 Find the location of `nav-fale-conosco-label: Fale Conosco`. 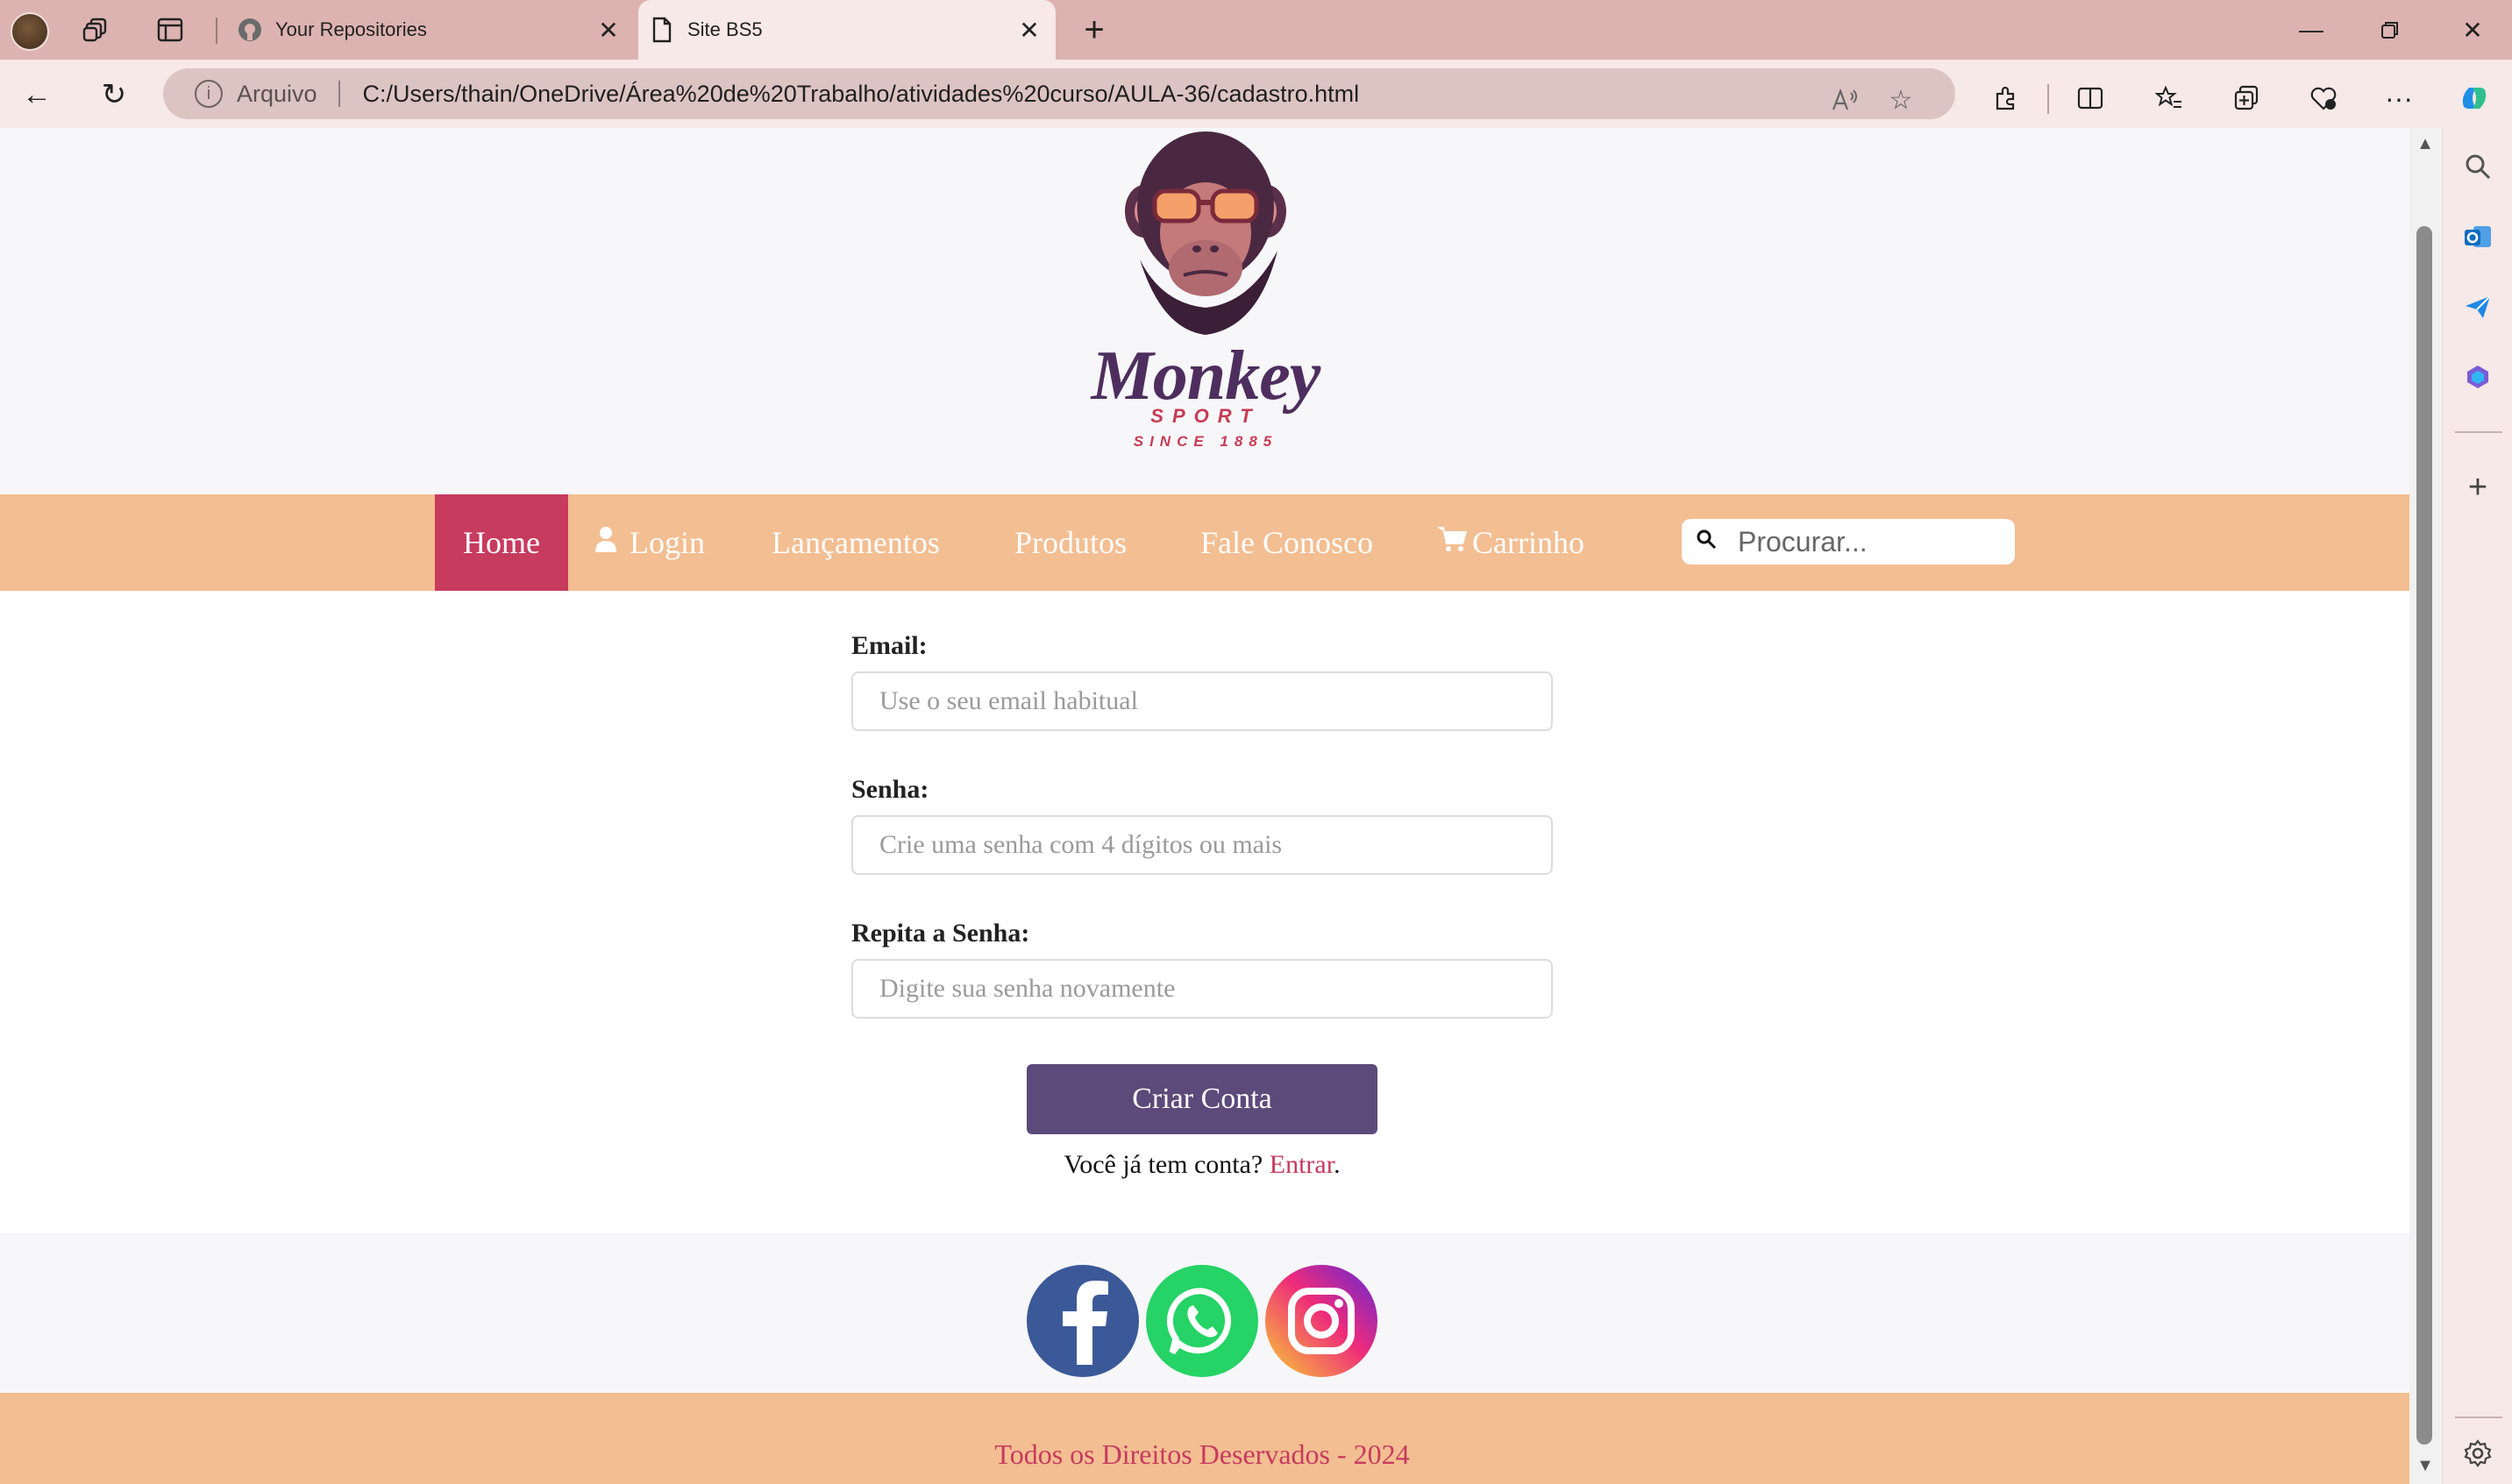

nav-fale-conosco-label: Fale Conosco is located at coordinates (1286, 543).